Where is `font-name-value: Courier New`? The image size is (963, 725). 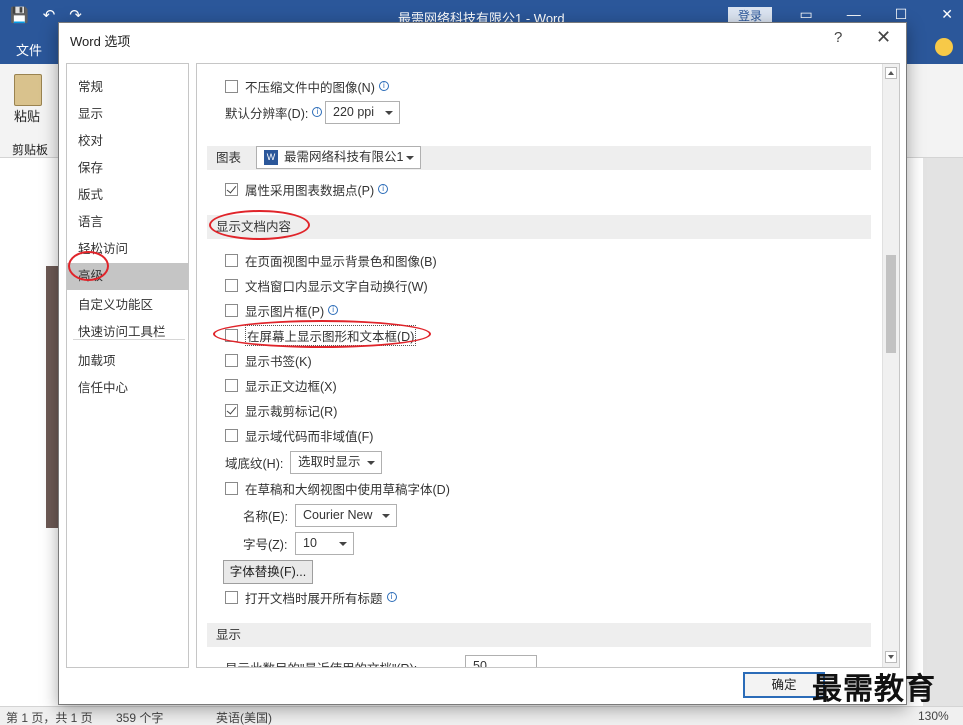 font-name-value: Courier New is located at coordinates (338, 515).